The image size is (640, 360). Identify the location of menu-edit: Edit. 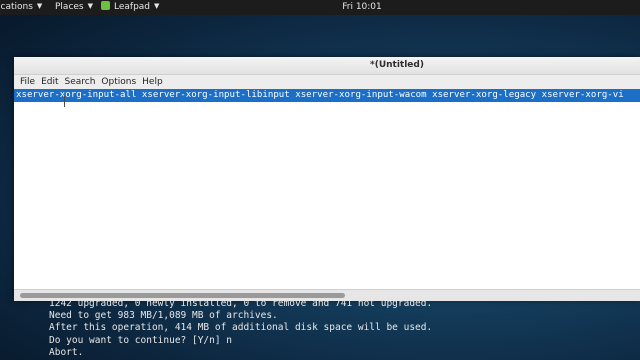
(49, 82).